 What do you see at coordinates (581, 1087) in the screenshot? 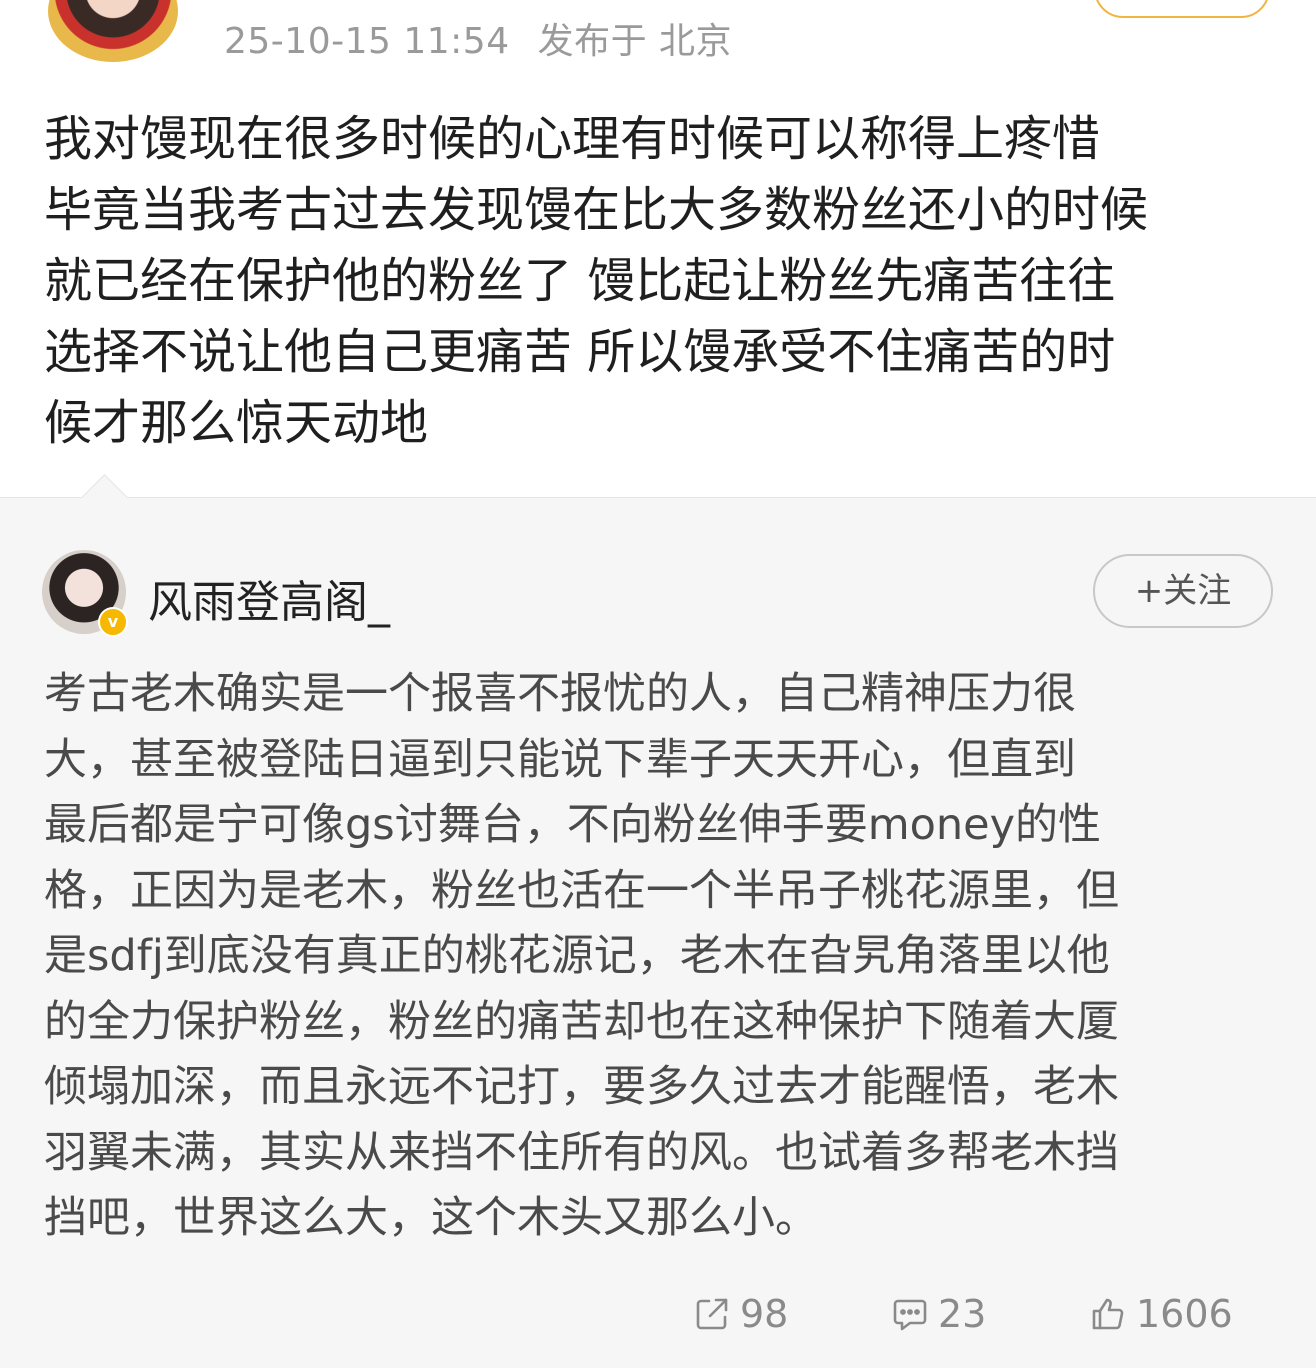
I see `quoted-line: 倾塌加深，而且永远不记打，要多久过去才能醒悟，老木` at bounding box center [581, 1087].